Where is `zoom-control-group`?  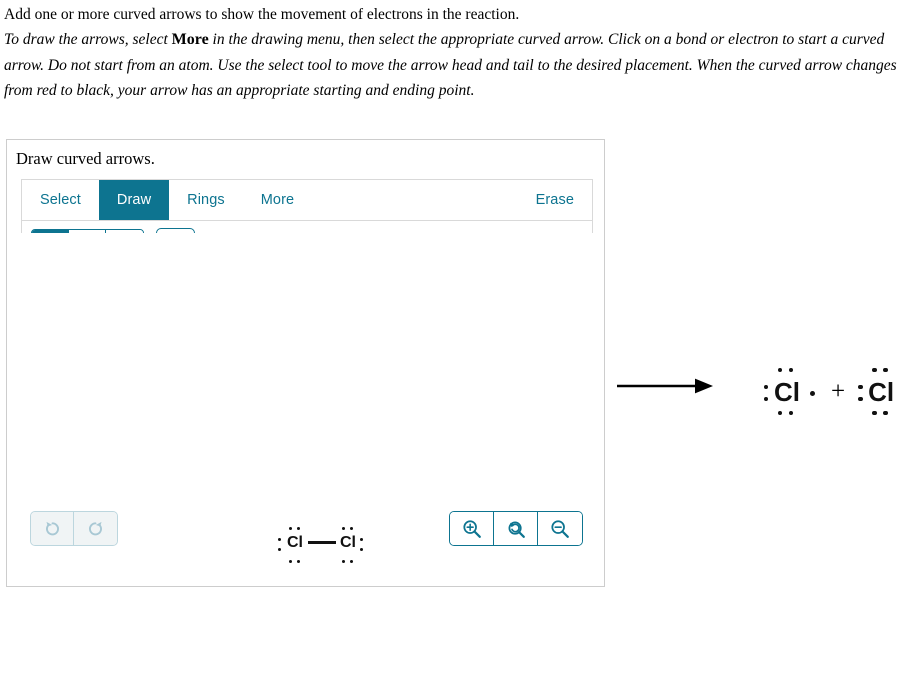 zoom-control-group is located at coordinates (516, 528).